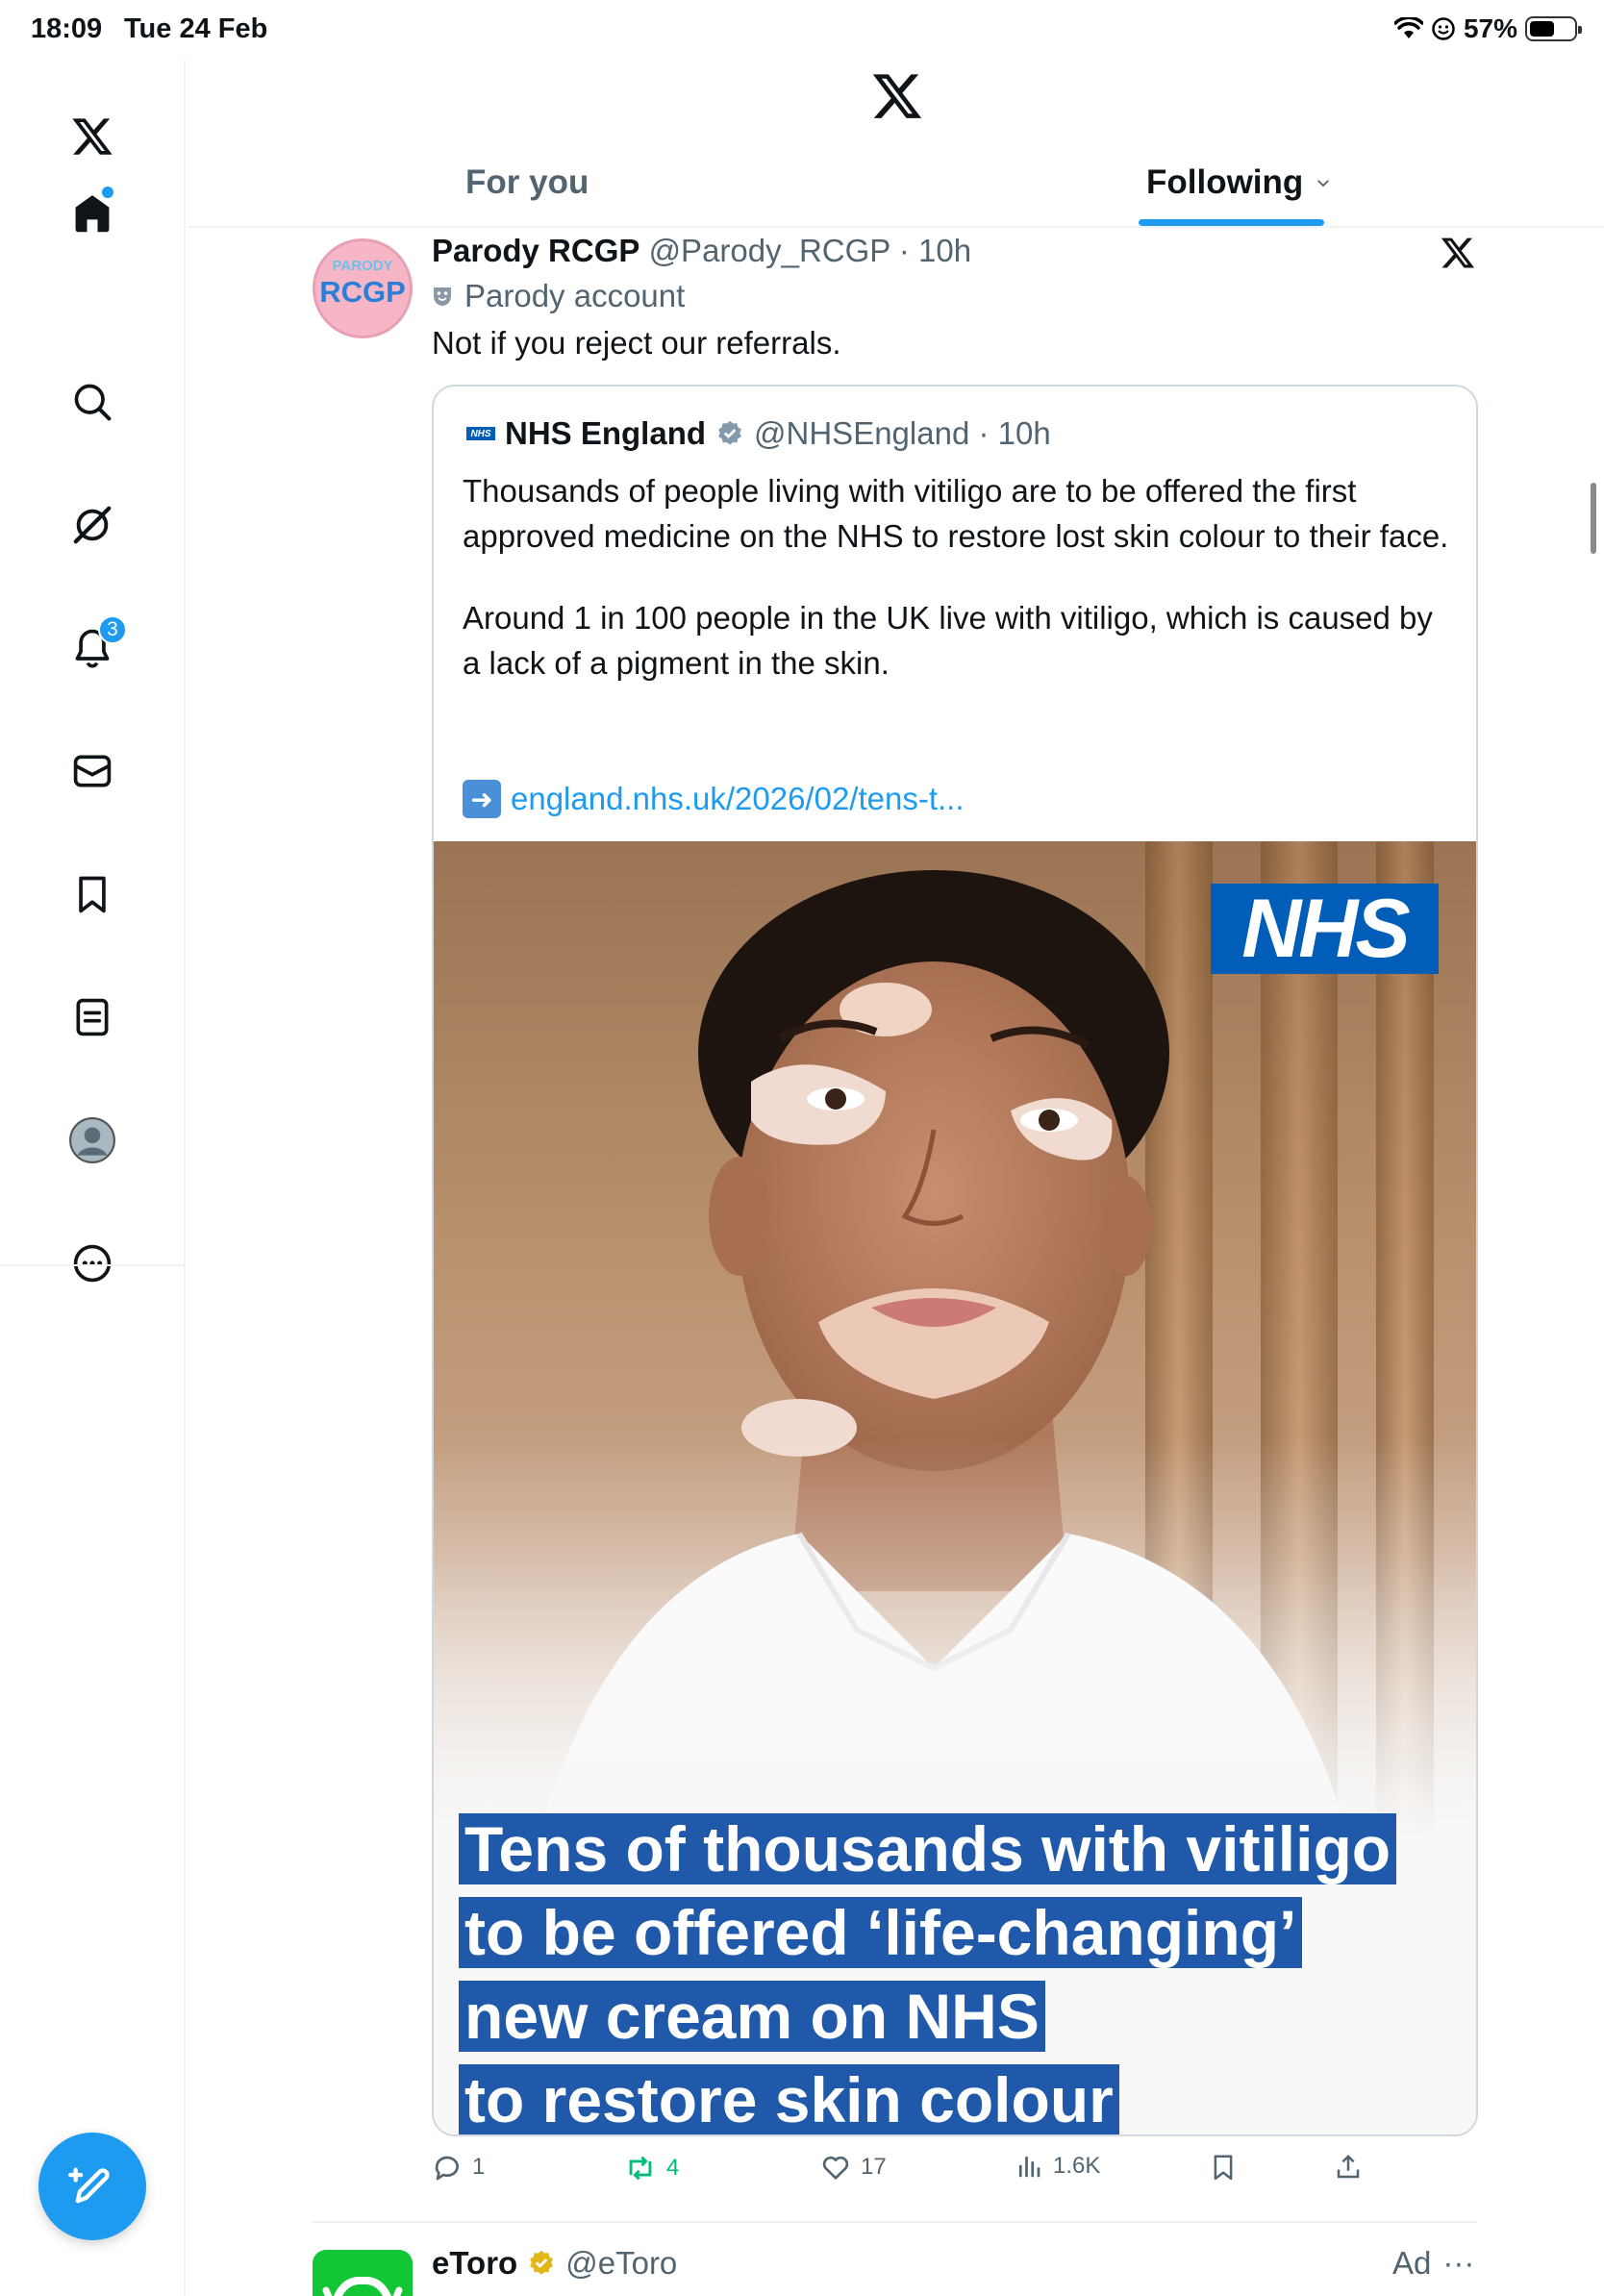 The height and width of the screenshot is (2296, 1604). I want to click on tab-for-you: For you, so click(527, 182).